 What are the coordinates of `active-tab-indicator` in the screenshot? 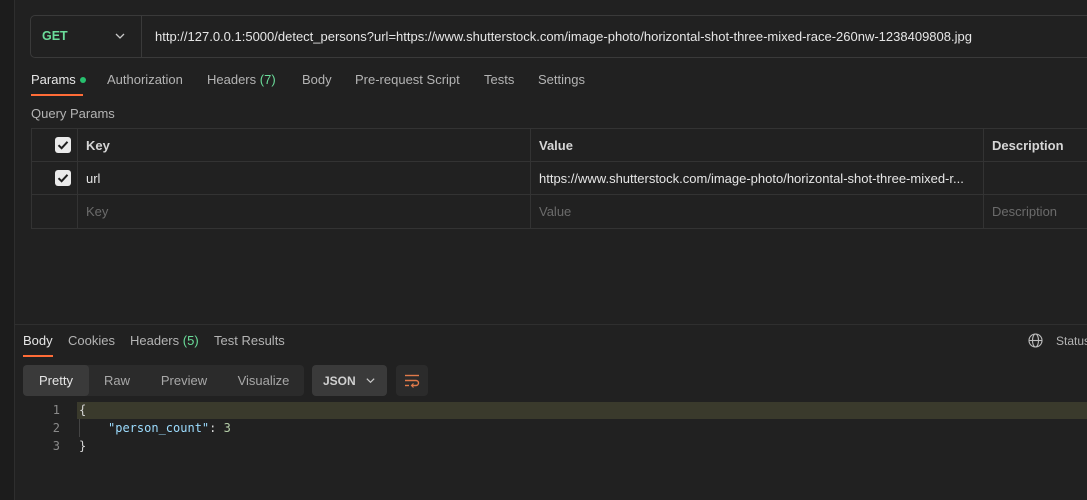 It's located at (57, 95).